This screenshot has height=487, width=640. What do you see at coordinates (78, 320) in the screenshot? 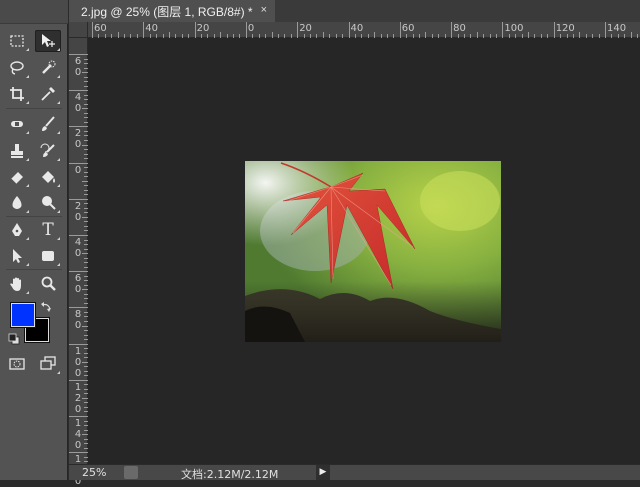
I see `ruler-v-label: 80` at bounding box center [78, 320].